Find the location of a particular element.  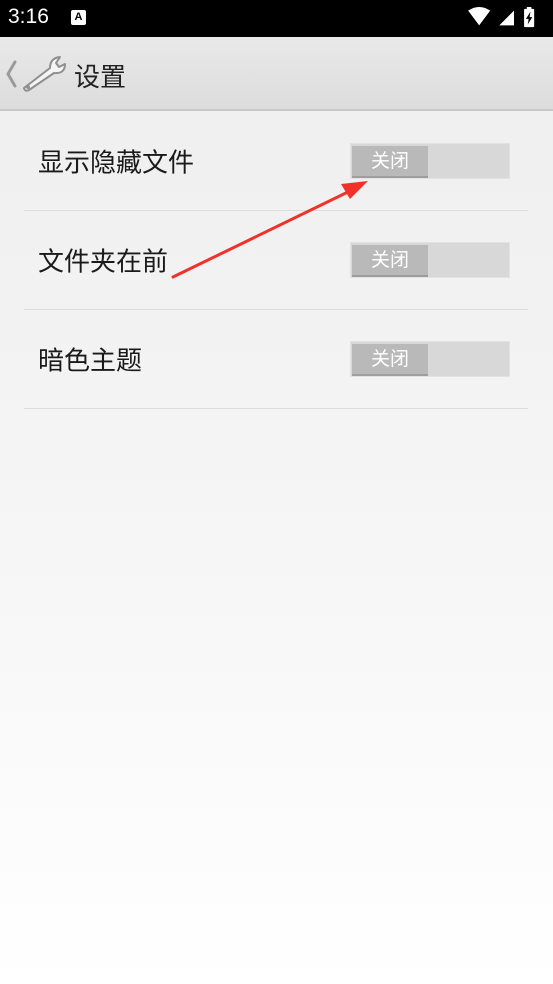

setting-label: 文件夹在前 is located at coordinates (103, 262).